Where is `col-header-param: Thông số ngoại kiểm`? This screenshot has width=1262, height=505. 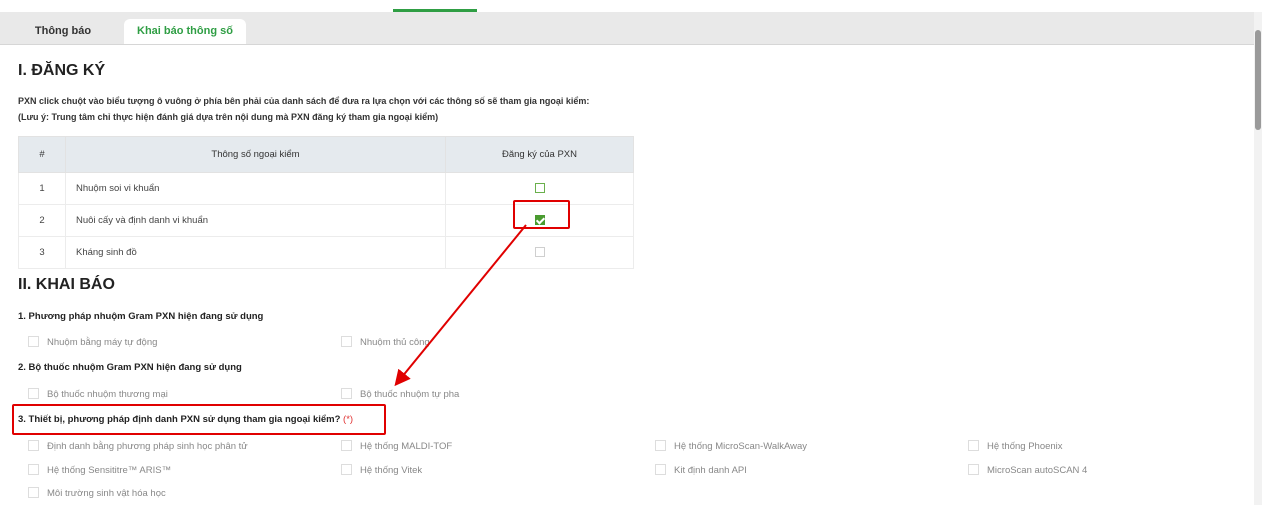 col-header-param: Thông số ngoại kiểm is located at coordinates (255, 154).